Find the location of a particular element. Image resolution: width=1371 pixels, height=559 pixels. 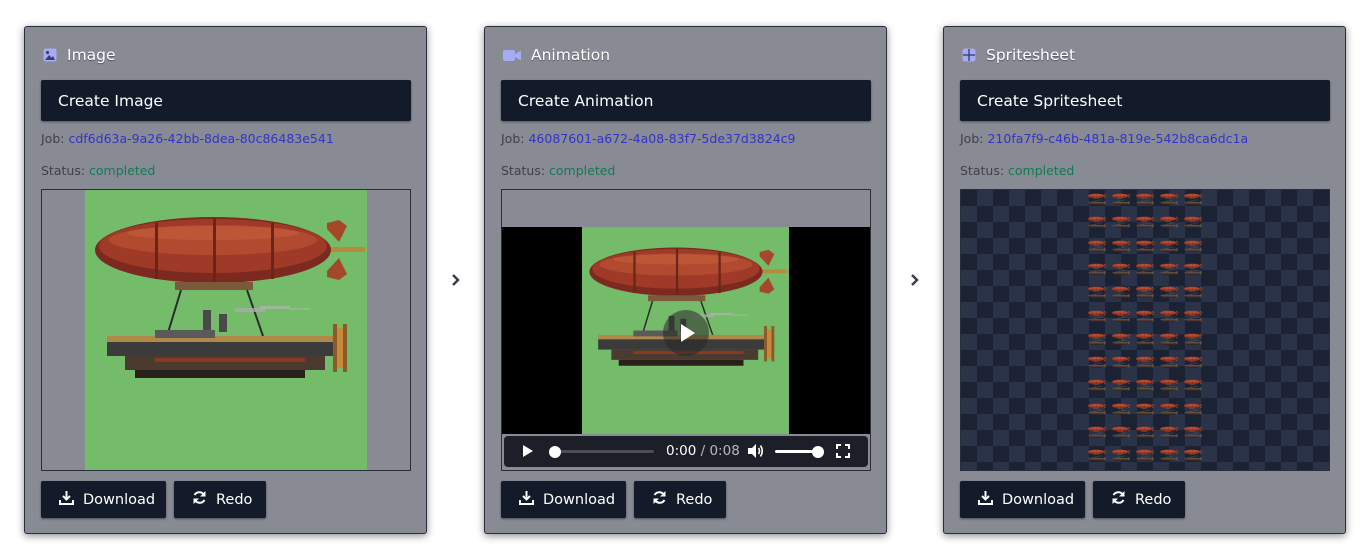

card-title: Spritesheet is located at coordinates (1018, 55).